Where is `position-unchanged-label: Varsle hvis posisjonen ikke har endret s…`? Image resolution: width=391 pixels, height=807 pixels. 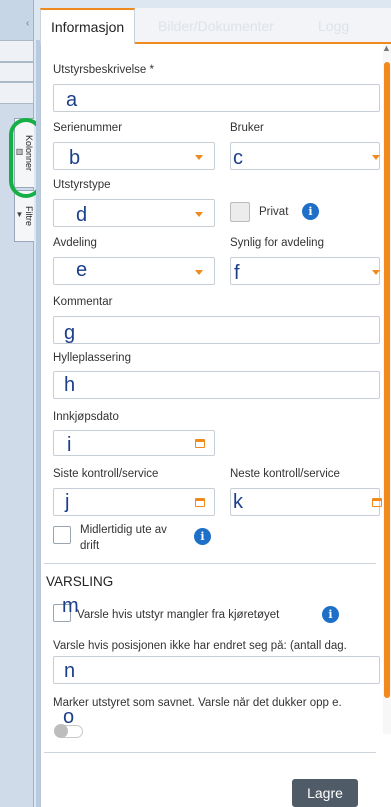 position-unchanged-label: Varsle hvis posisjonen ikke har endret s… is located at coordinates (200, 646).